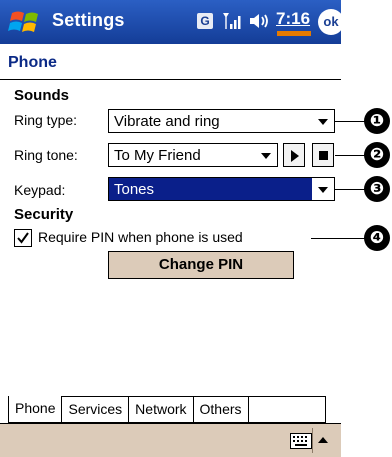 This screenshot has height=457, width=392. What do you see at coordinates (157, 155) in the screenshot?
I see `ring-tone-value: To My Friend` at bounding box center [157, 155].